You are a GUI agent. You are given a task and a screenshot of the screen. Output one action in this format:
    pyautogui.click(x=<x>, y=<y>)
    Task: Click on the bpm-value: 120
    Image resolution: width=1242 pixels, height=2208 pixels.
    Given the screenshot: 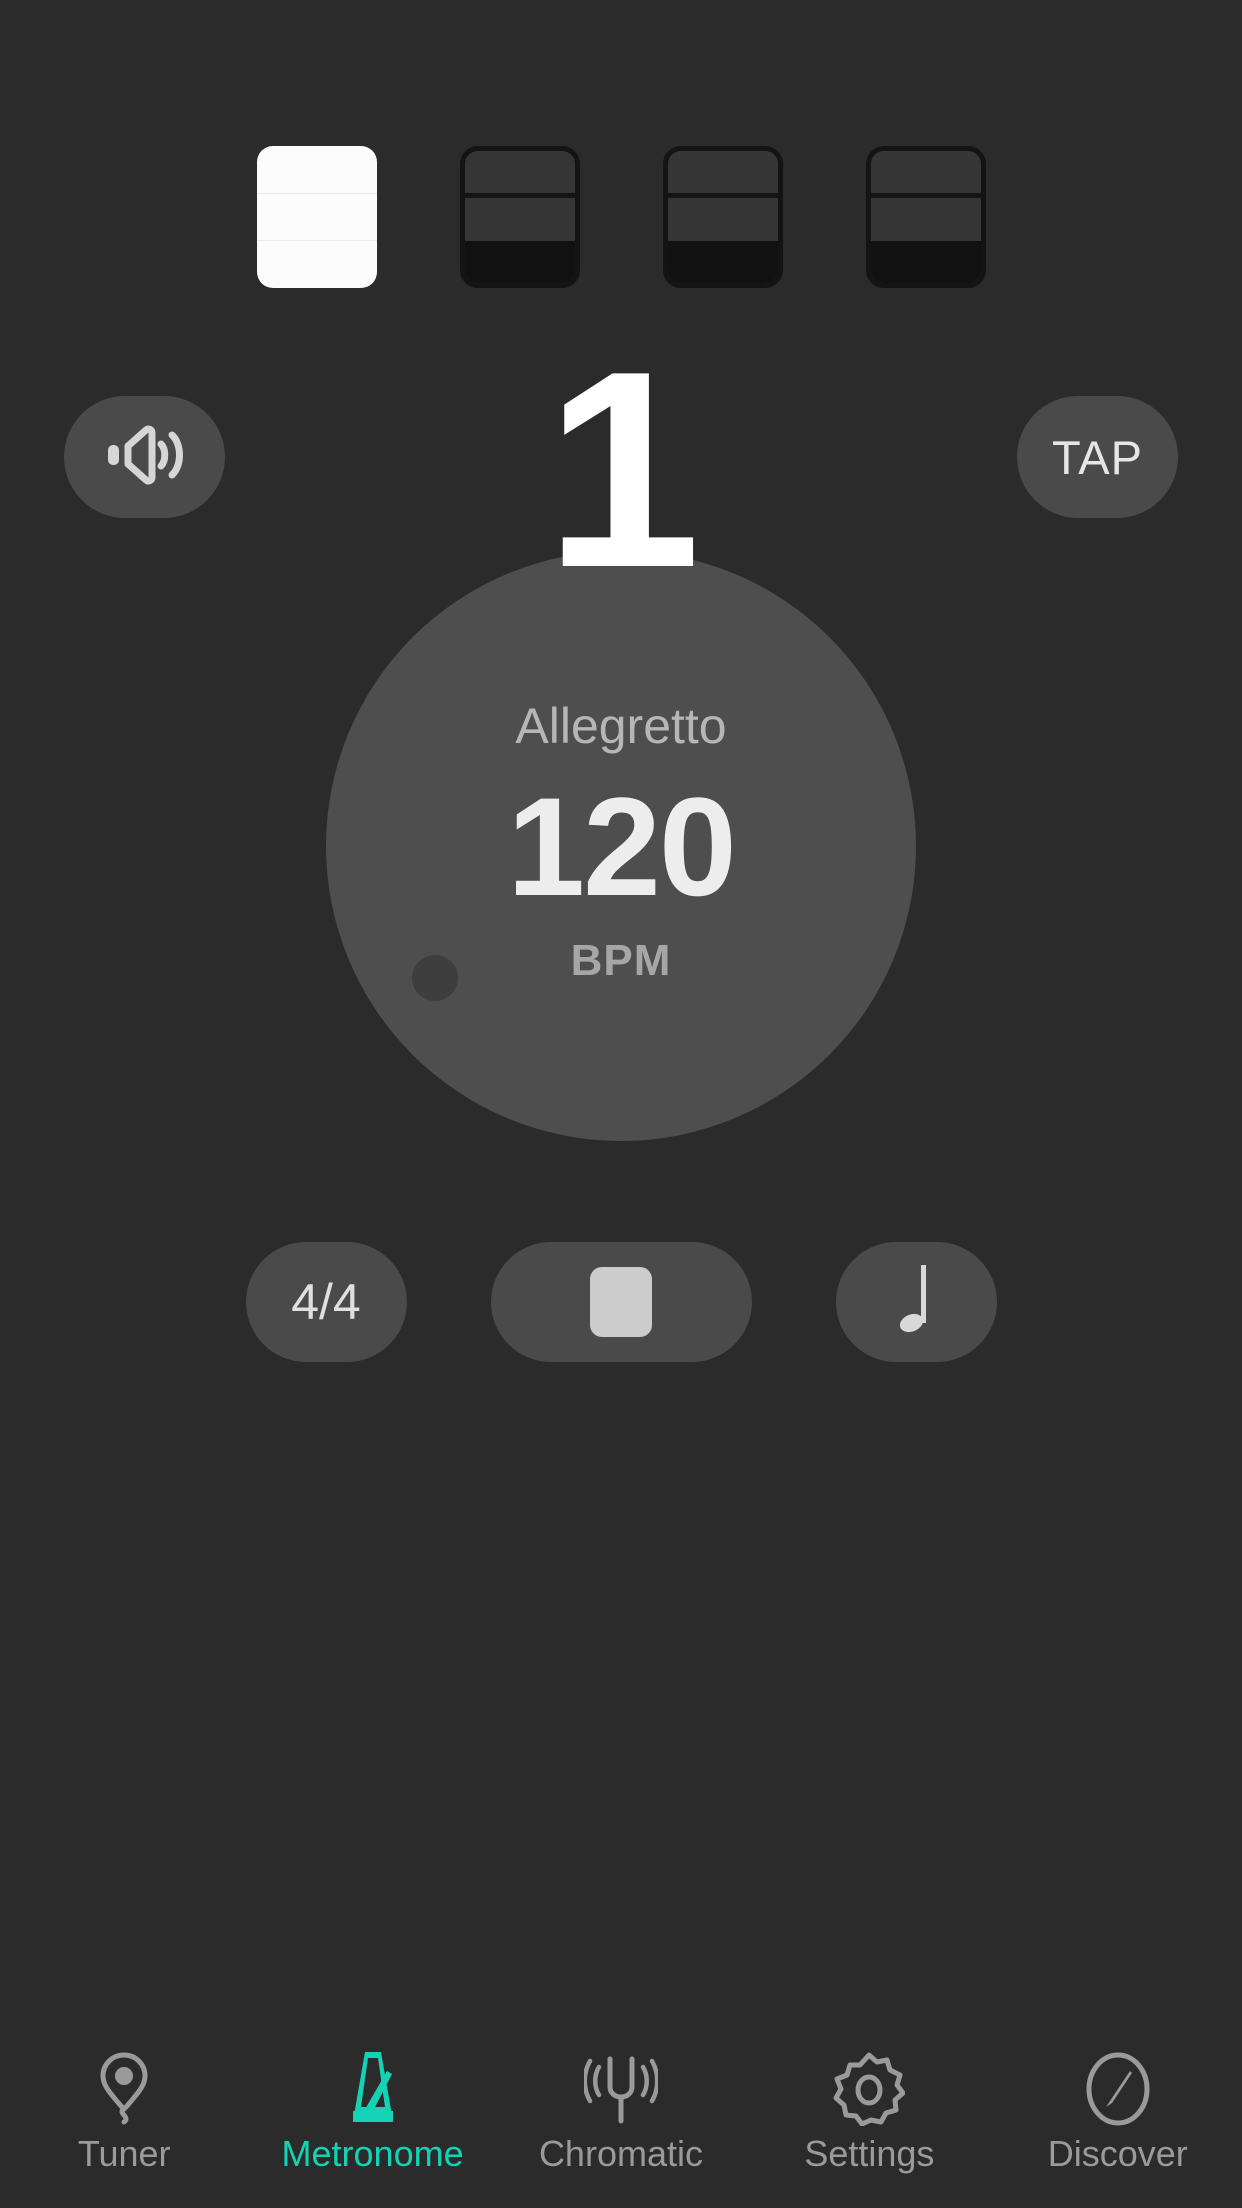 What is the action you would take?
    pyautogui.click(x=622, y=846)
    